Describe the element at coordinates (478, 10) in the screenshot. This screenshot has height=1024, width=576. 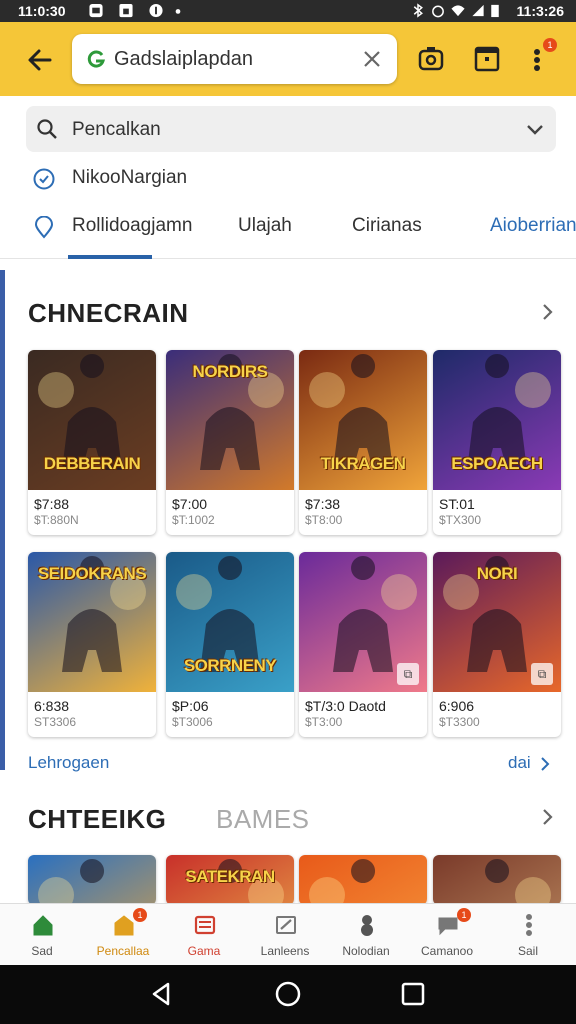
I see `signal-icon` at that location.